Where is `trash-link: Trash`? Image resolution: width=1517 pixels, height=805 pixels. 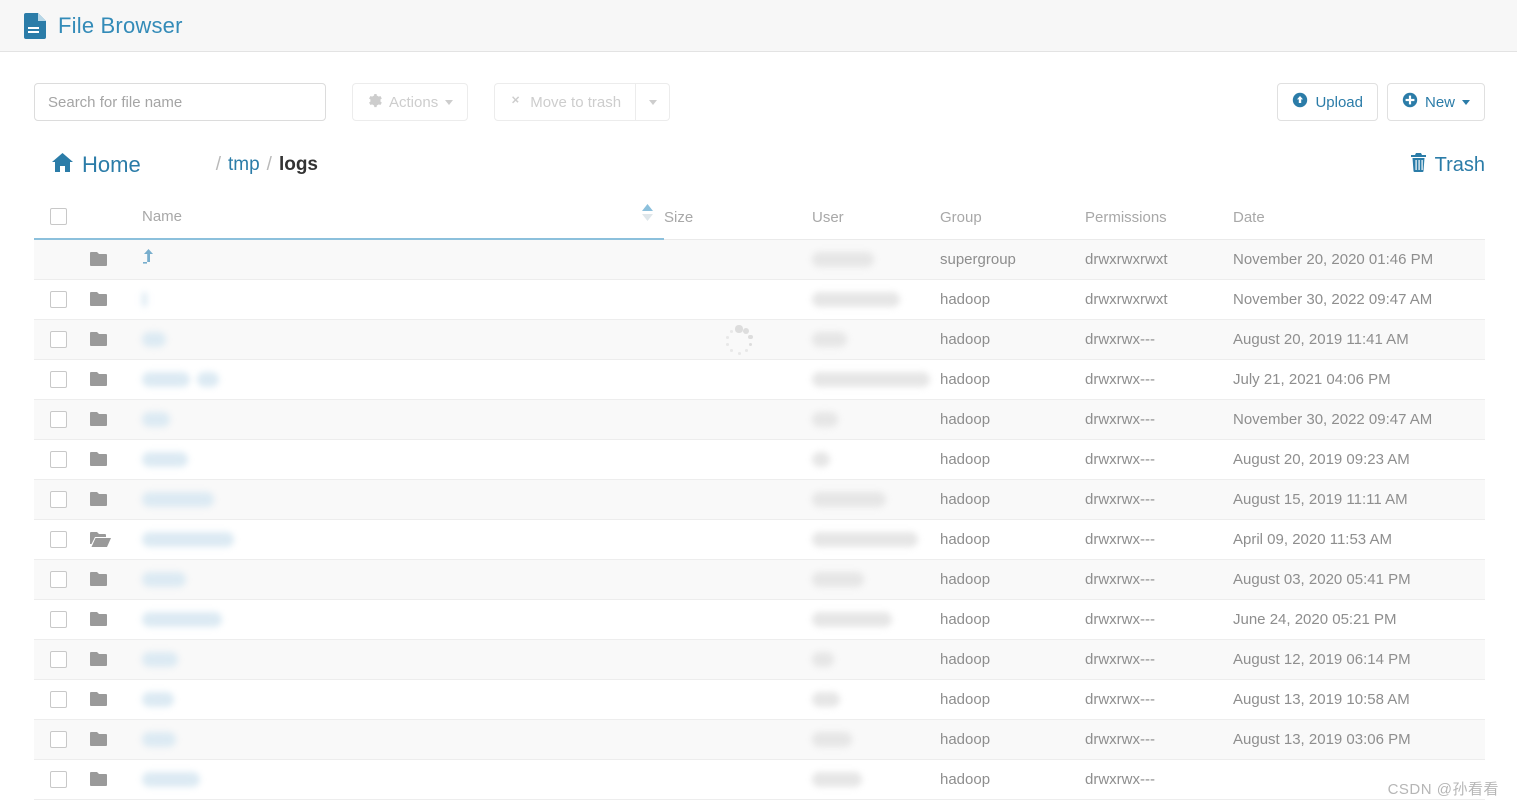
trash-link: Trash is located at coordinates (1447, 165).